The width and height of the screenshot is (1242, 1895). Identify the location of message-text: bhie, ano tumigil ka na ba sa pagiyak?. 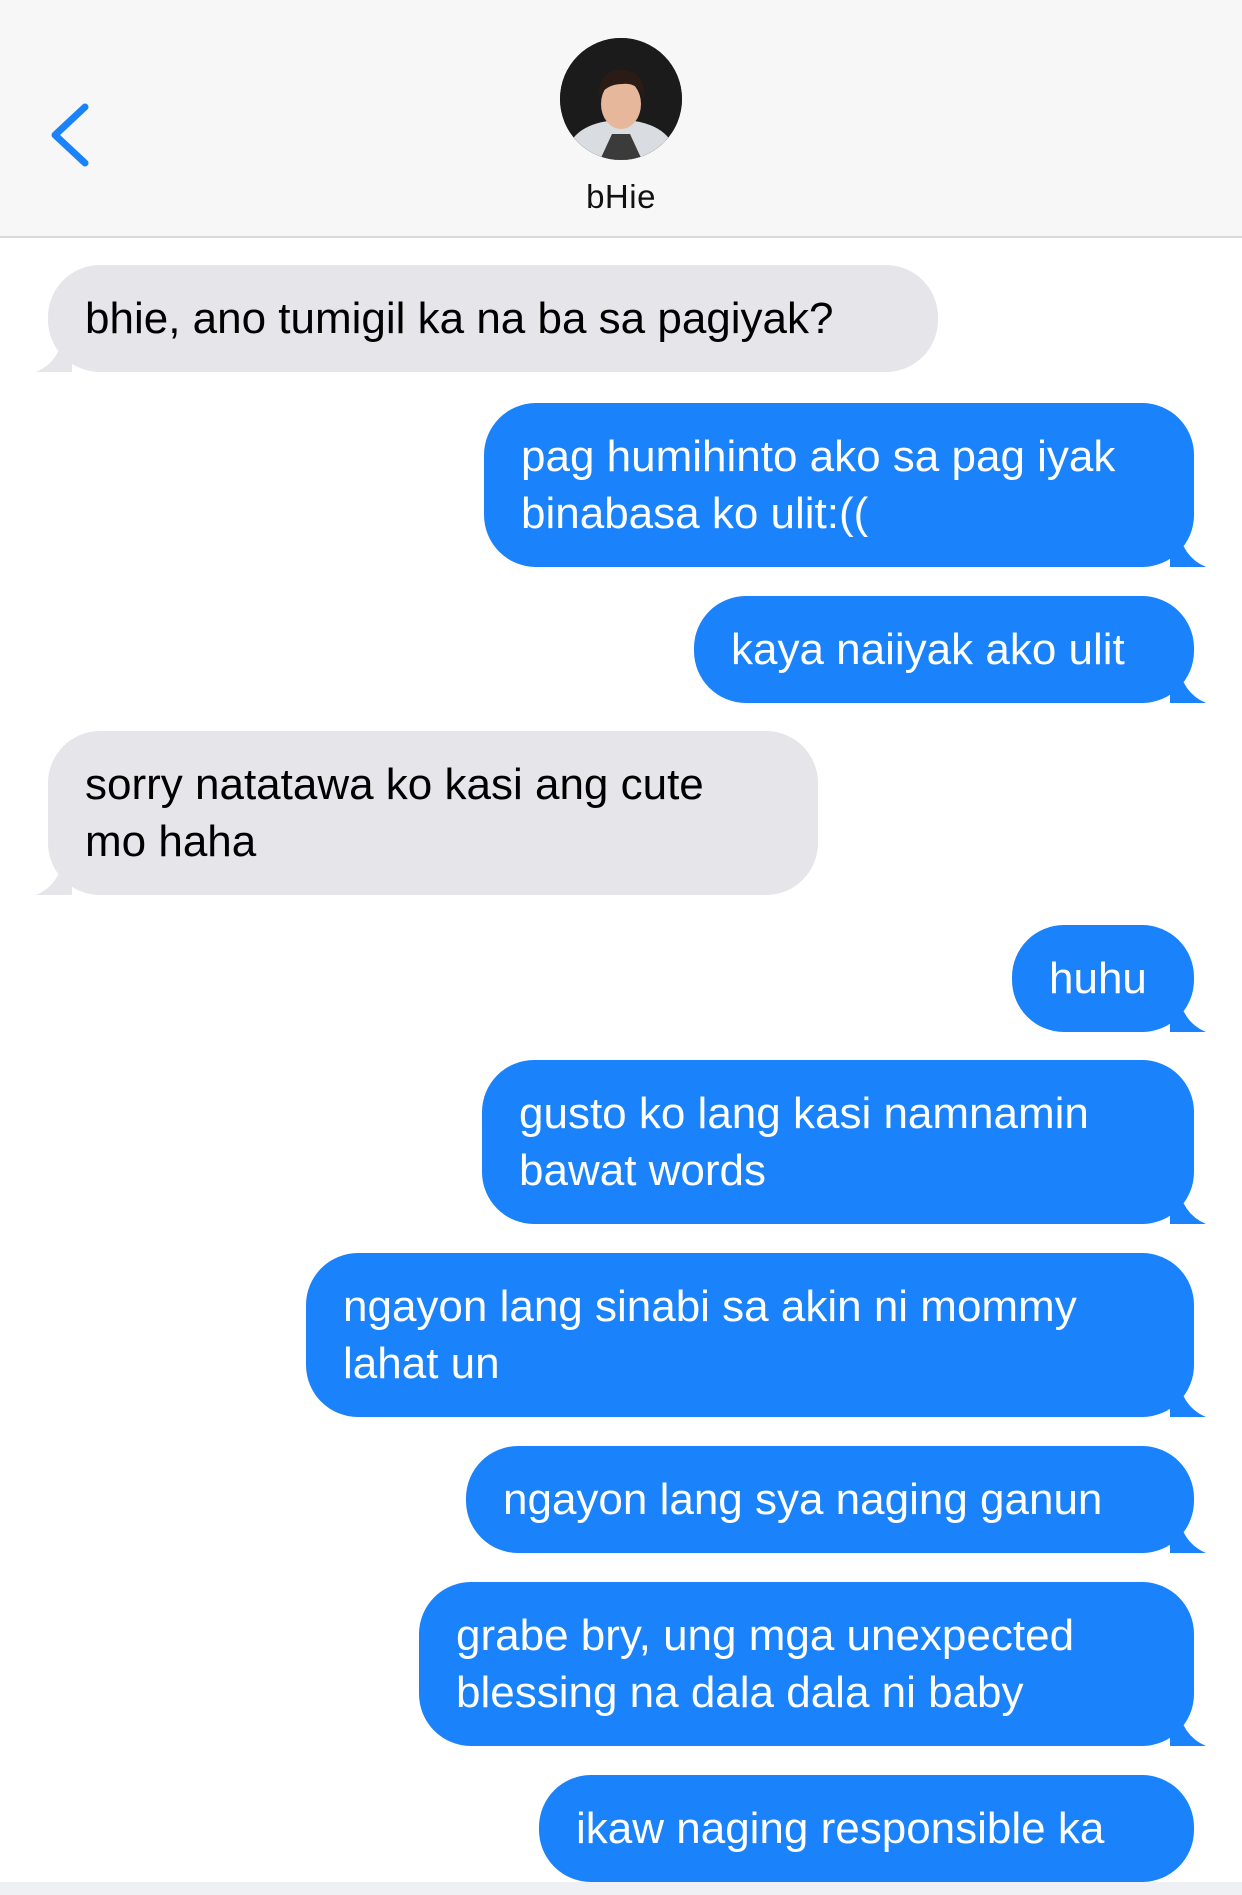
(459, 318).